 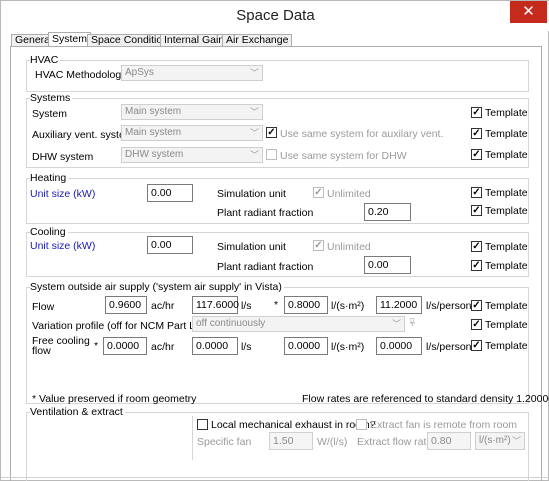 I want to click on free-lsp-input: 0.0000, so click(x=399, y=346).